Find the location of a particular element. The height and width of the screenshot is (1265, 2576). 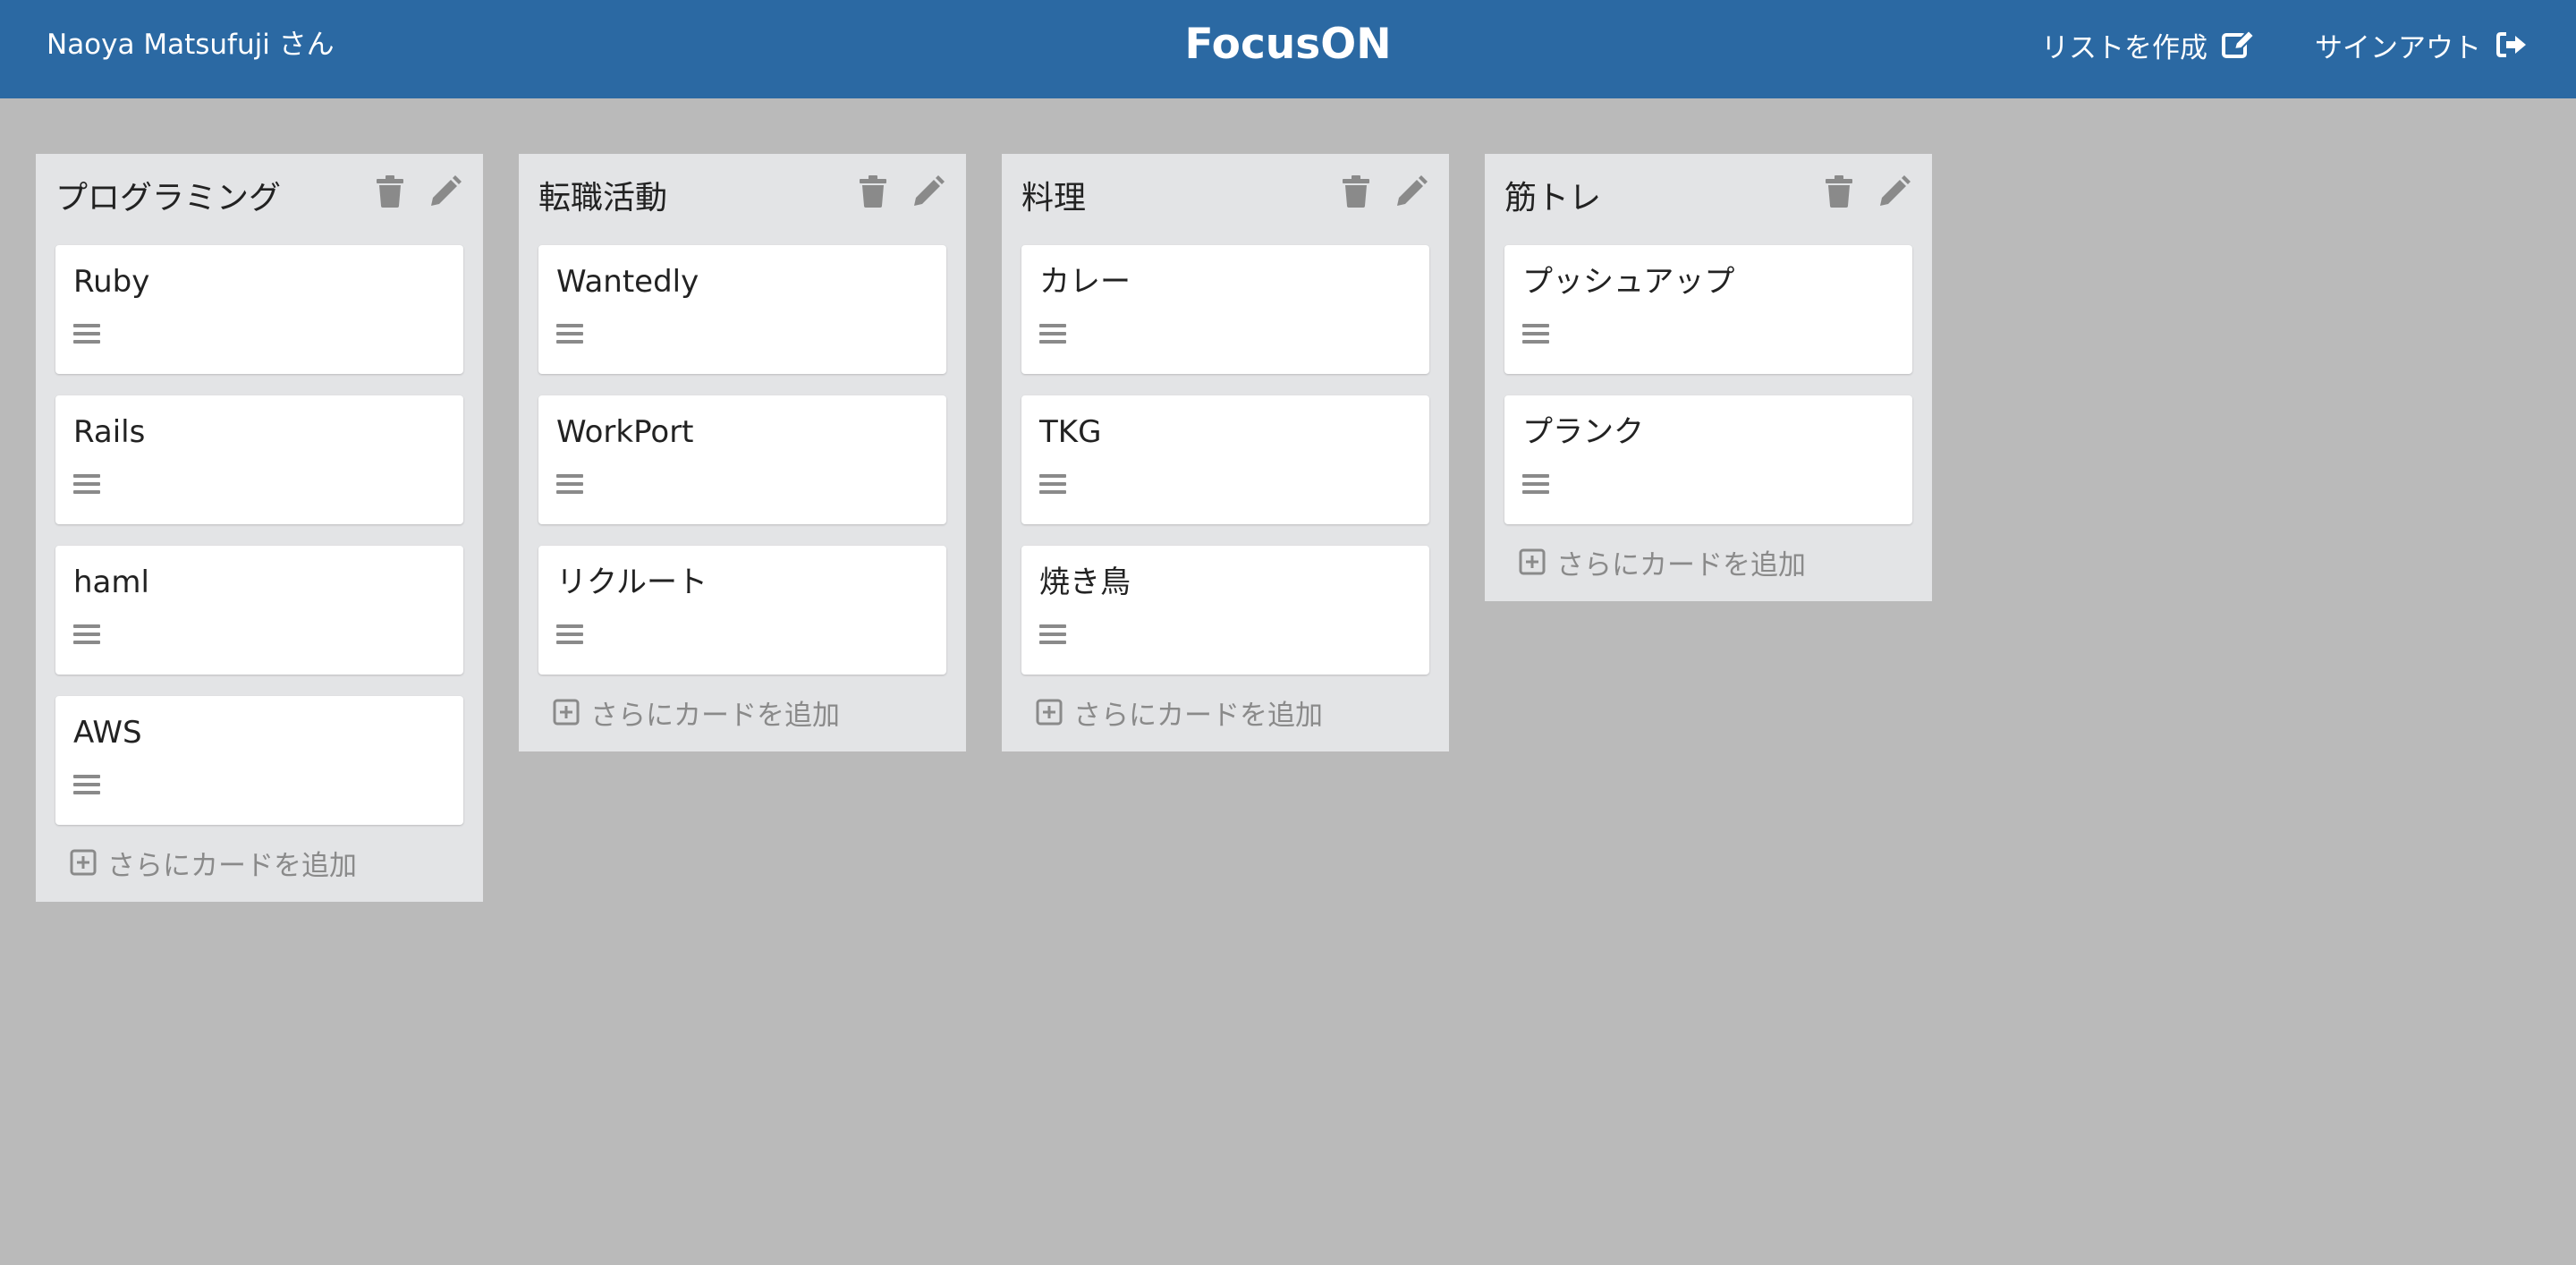

user-name: Naoya Matsufuji さん is located at coordinates (191, 45).